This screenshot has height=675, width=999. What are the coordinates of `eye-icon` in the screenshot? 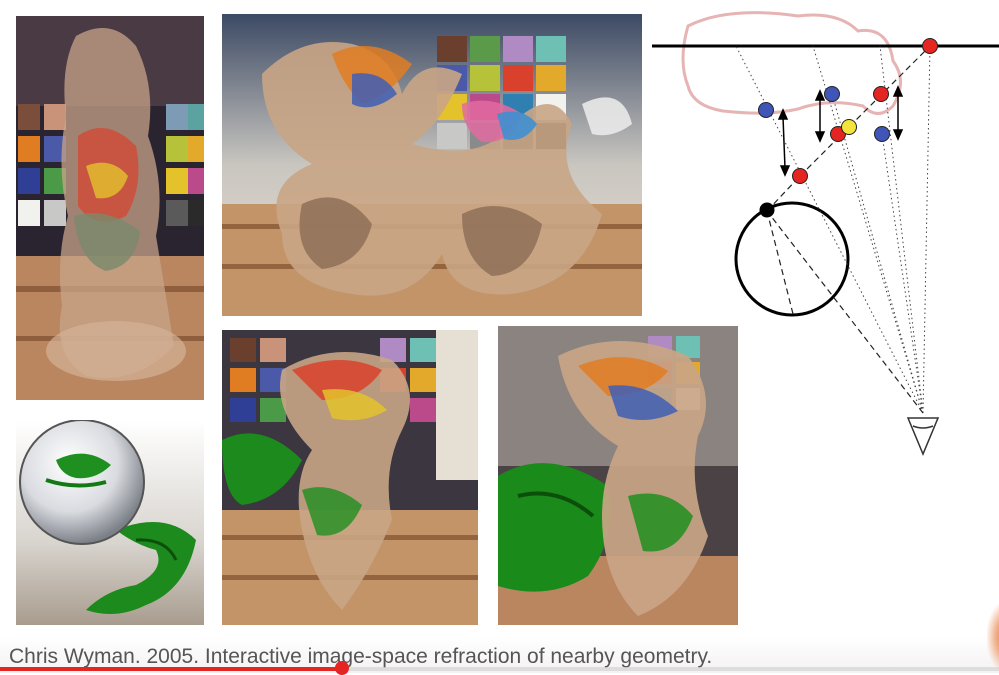 It's located at (923, 436).